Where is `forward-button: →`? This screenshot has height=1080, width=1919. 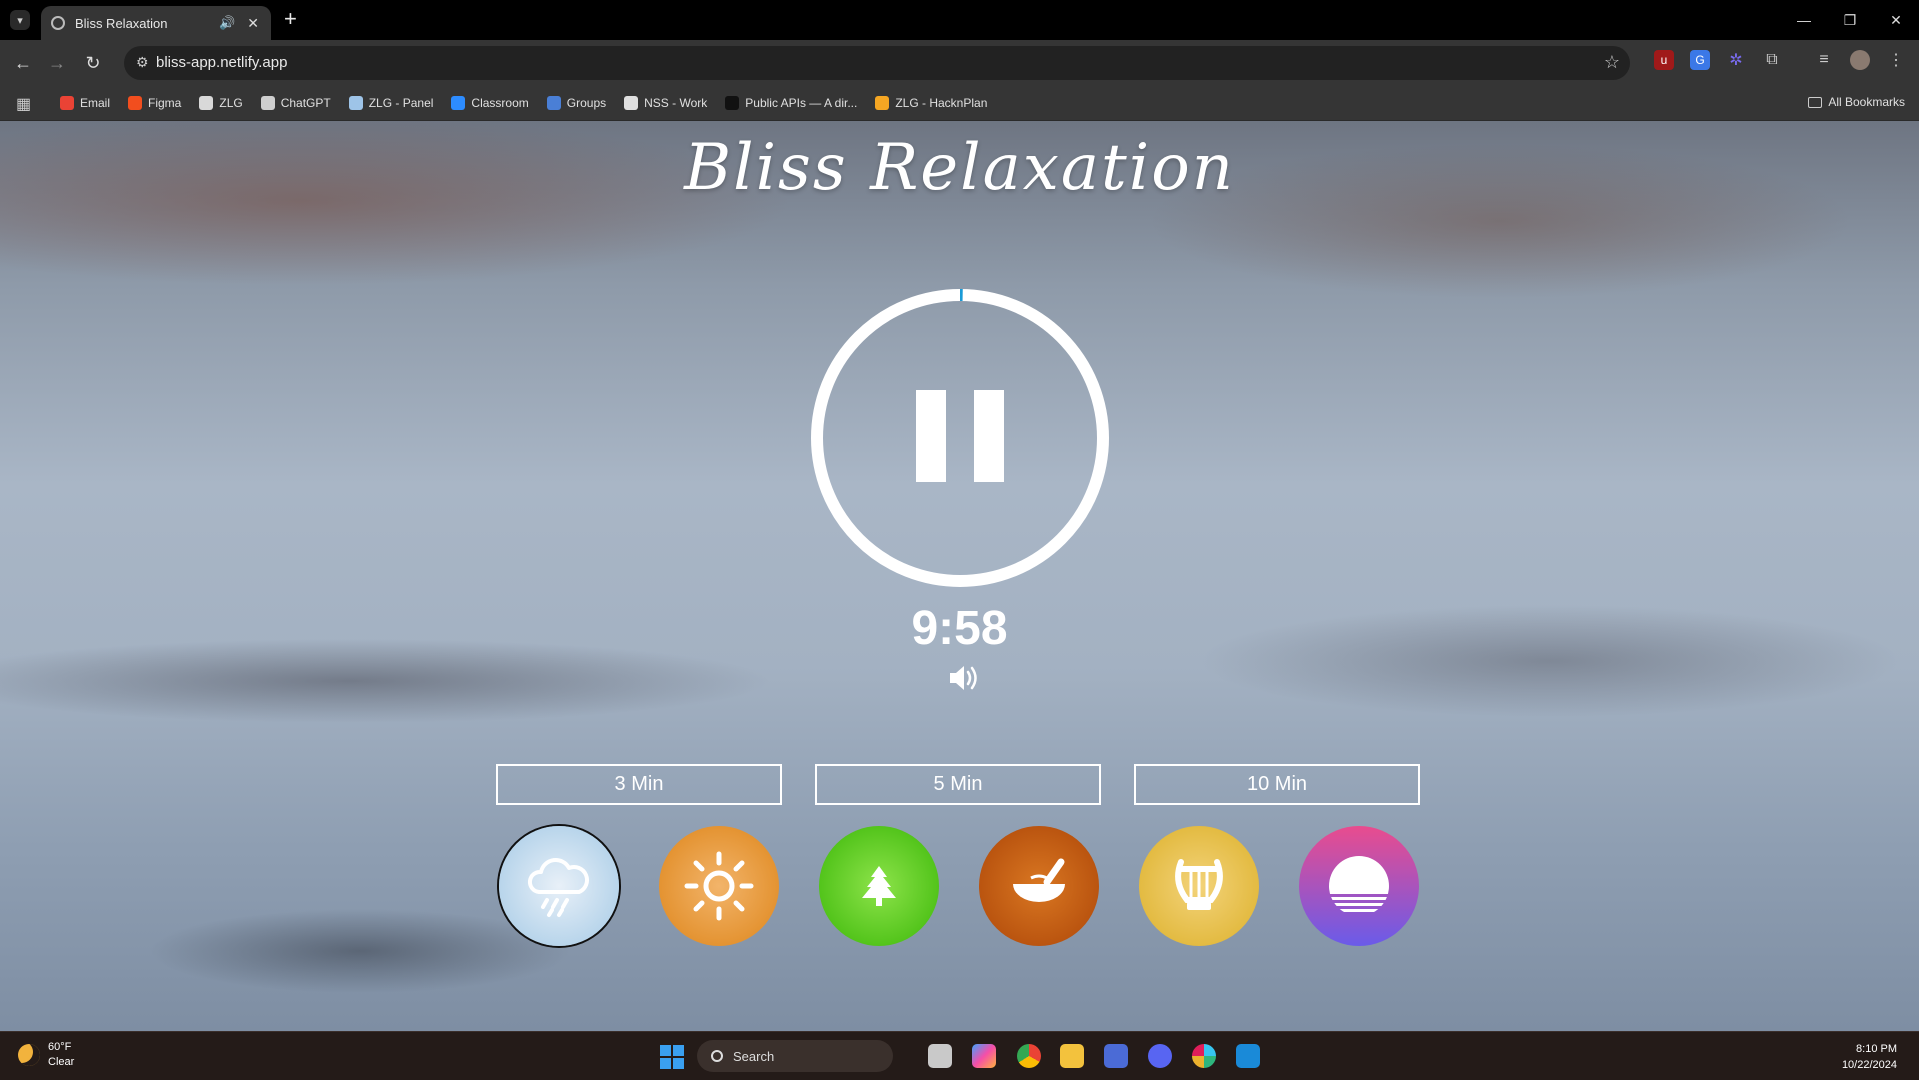 forward-button: → is located at coordinates (57, 63).